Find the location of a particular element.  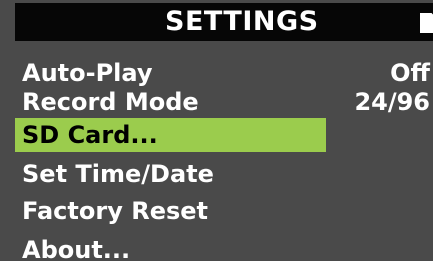

title-bar: SETTINGS is located at coordinates (224, 22).